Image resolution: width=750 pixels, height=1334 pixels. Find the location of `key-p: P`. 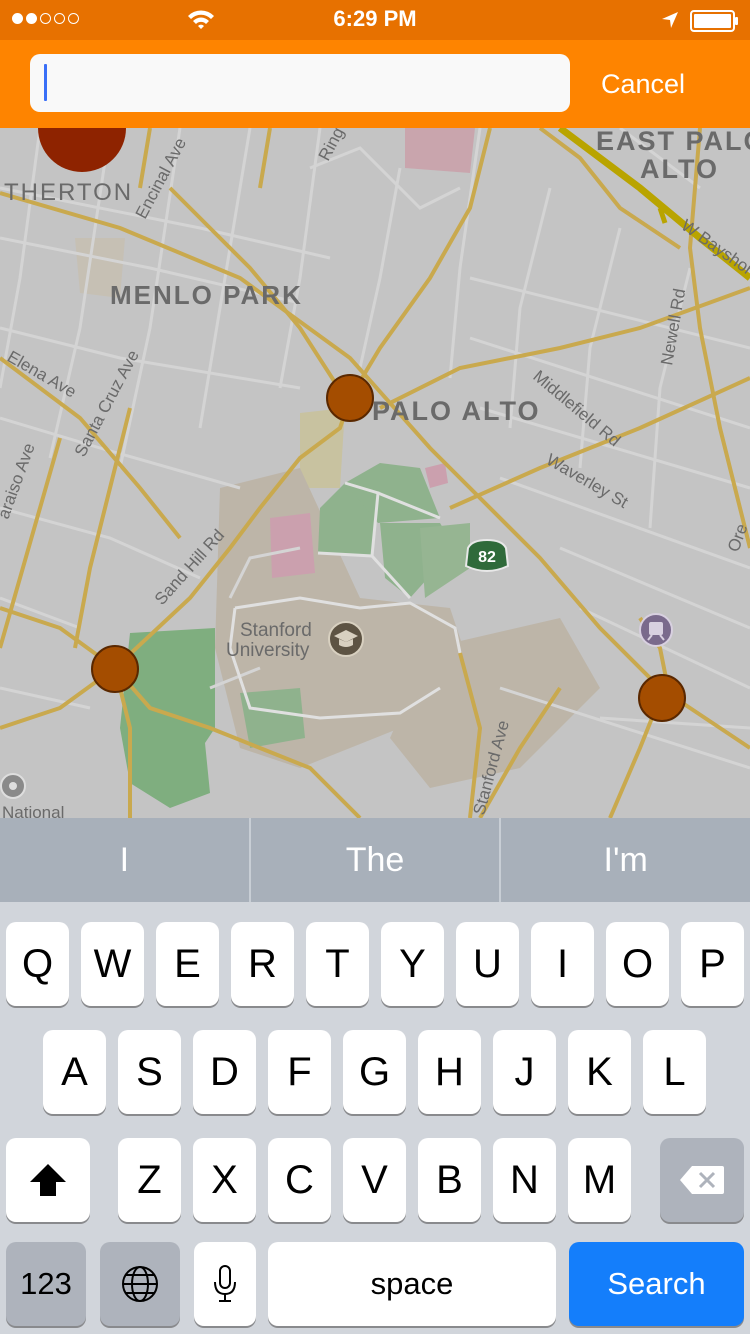

key-p: P is located at coordinates (712, 964).